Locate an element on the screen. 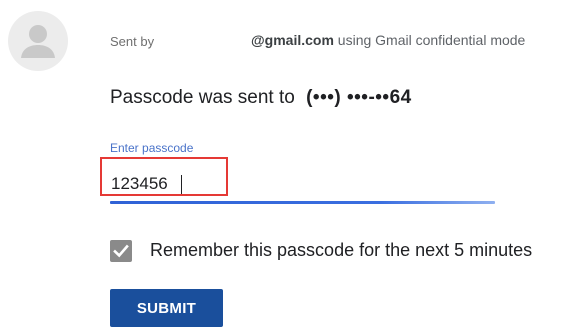 The height and width of the screenshot is (327, 582). passcode-input is located at coordinates (300, 184).